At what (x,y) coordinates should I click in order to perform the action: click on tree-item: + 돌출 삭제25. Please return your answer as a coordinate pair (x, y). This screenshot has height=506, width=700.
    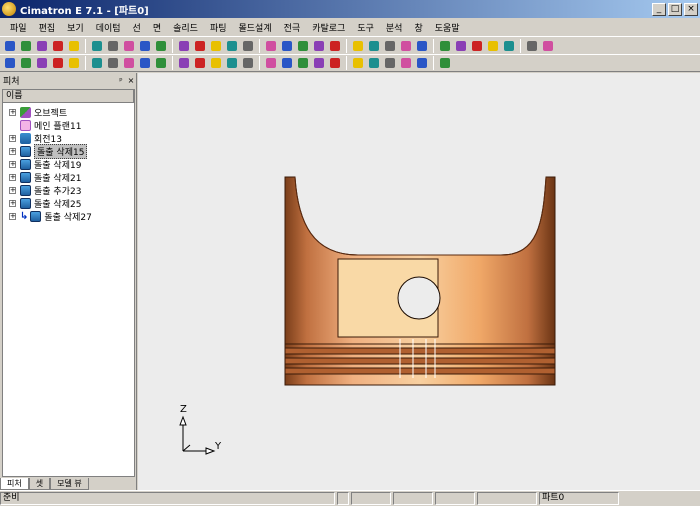
    Looking at the image, I should click on (45, 203).